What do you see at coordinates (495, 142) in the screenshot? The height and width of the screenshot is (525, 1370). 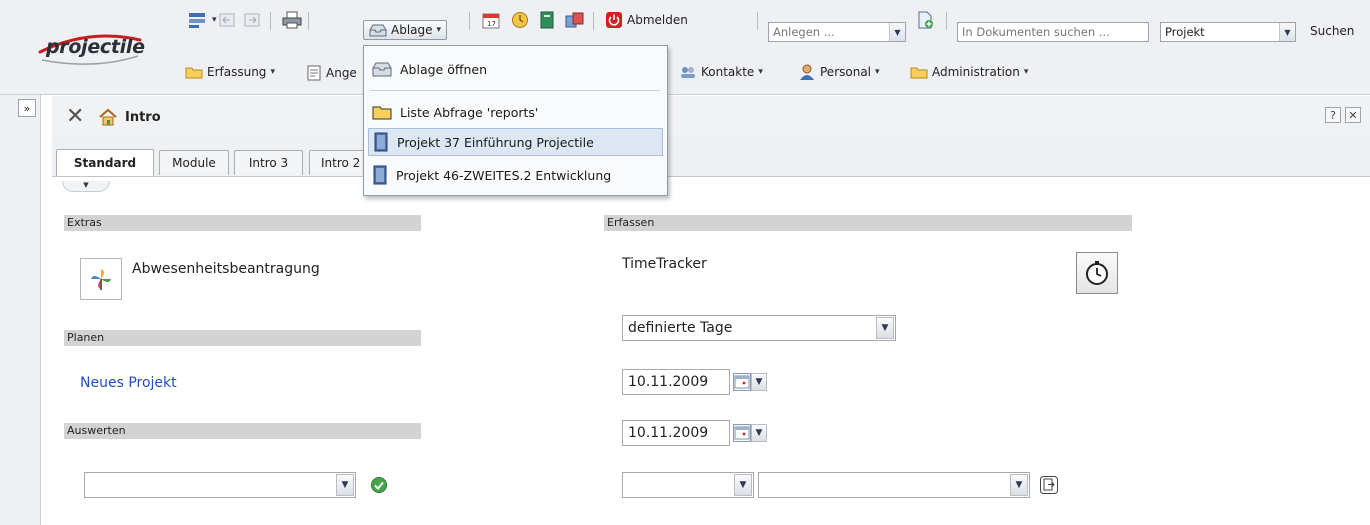 I see `menu-item-label: Projekt 37 Einführung Projectile` at bounding box center [495, 142].